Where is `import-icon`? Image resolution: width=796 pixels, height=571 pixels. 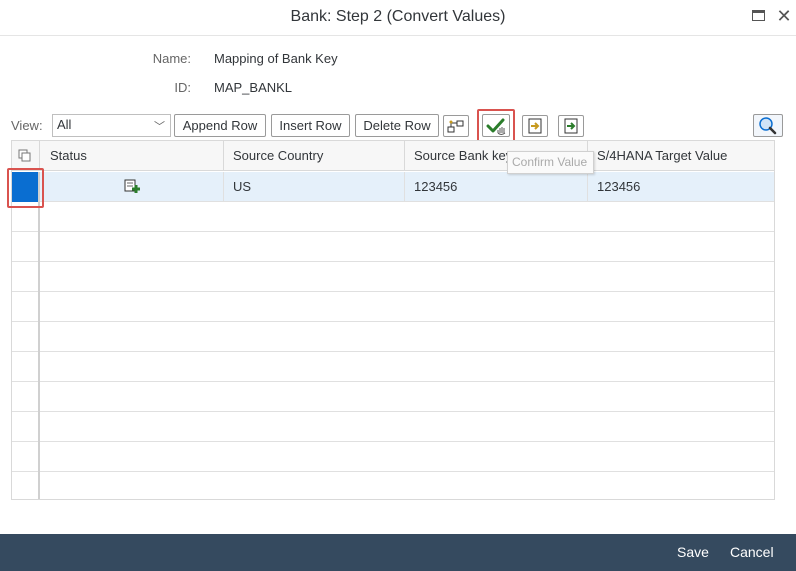 import-icon is located at coordinates (535, 126).